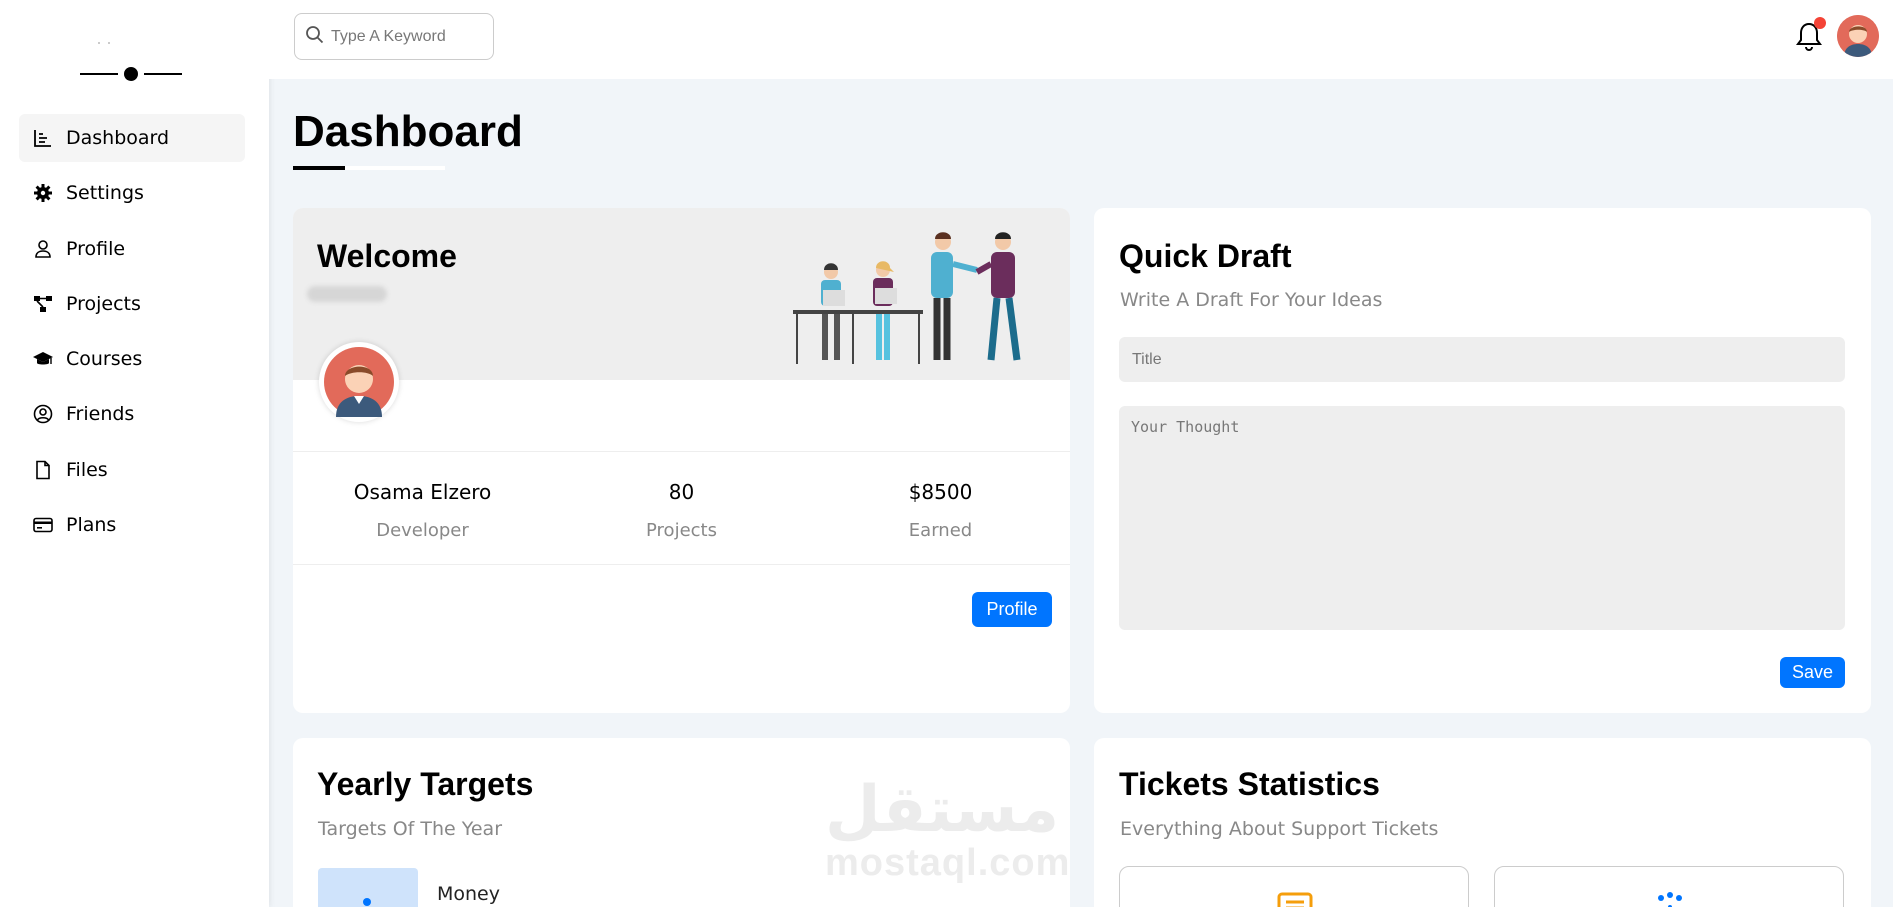  What do you see at coordinates (1482, 359) in the screenshot?
I see `draft-title-input` at bounding box center [1482, 359].